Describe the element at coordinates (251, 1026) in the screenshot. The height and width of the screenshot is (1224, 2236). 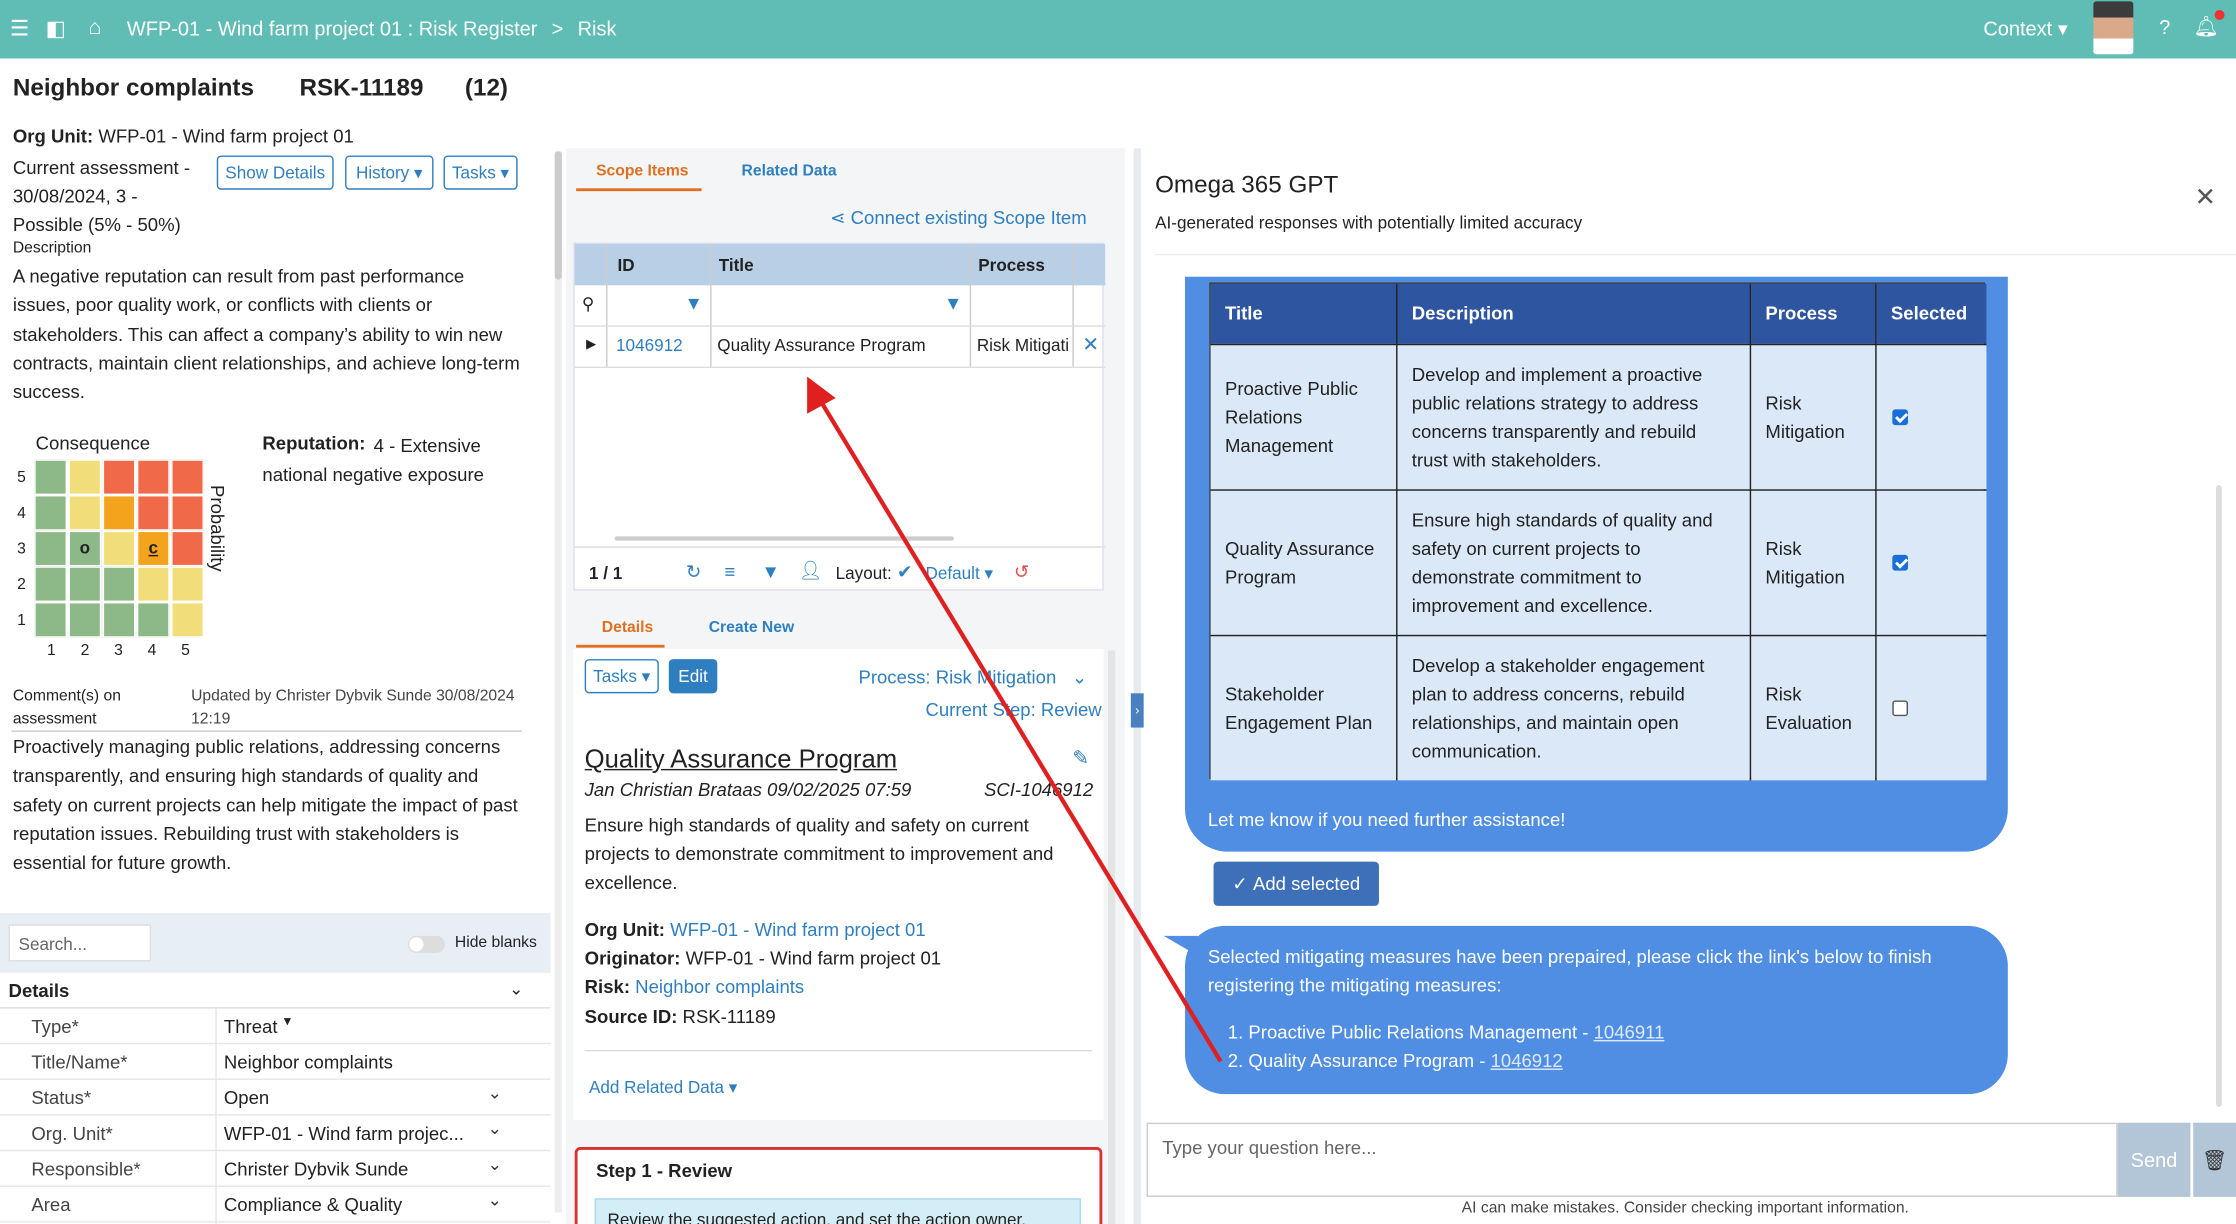
I see `field-value: Threat` at that location.